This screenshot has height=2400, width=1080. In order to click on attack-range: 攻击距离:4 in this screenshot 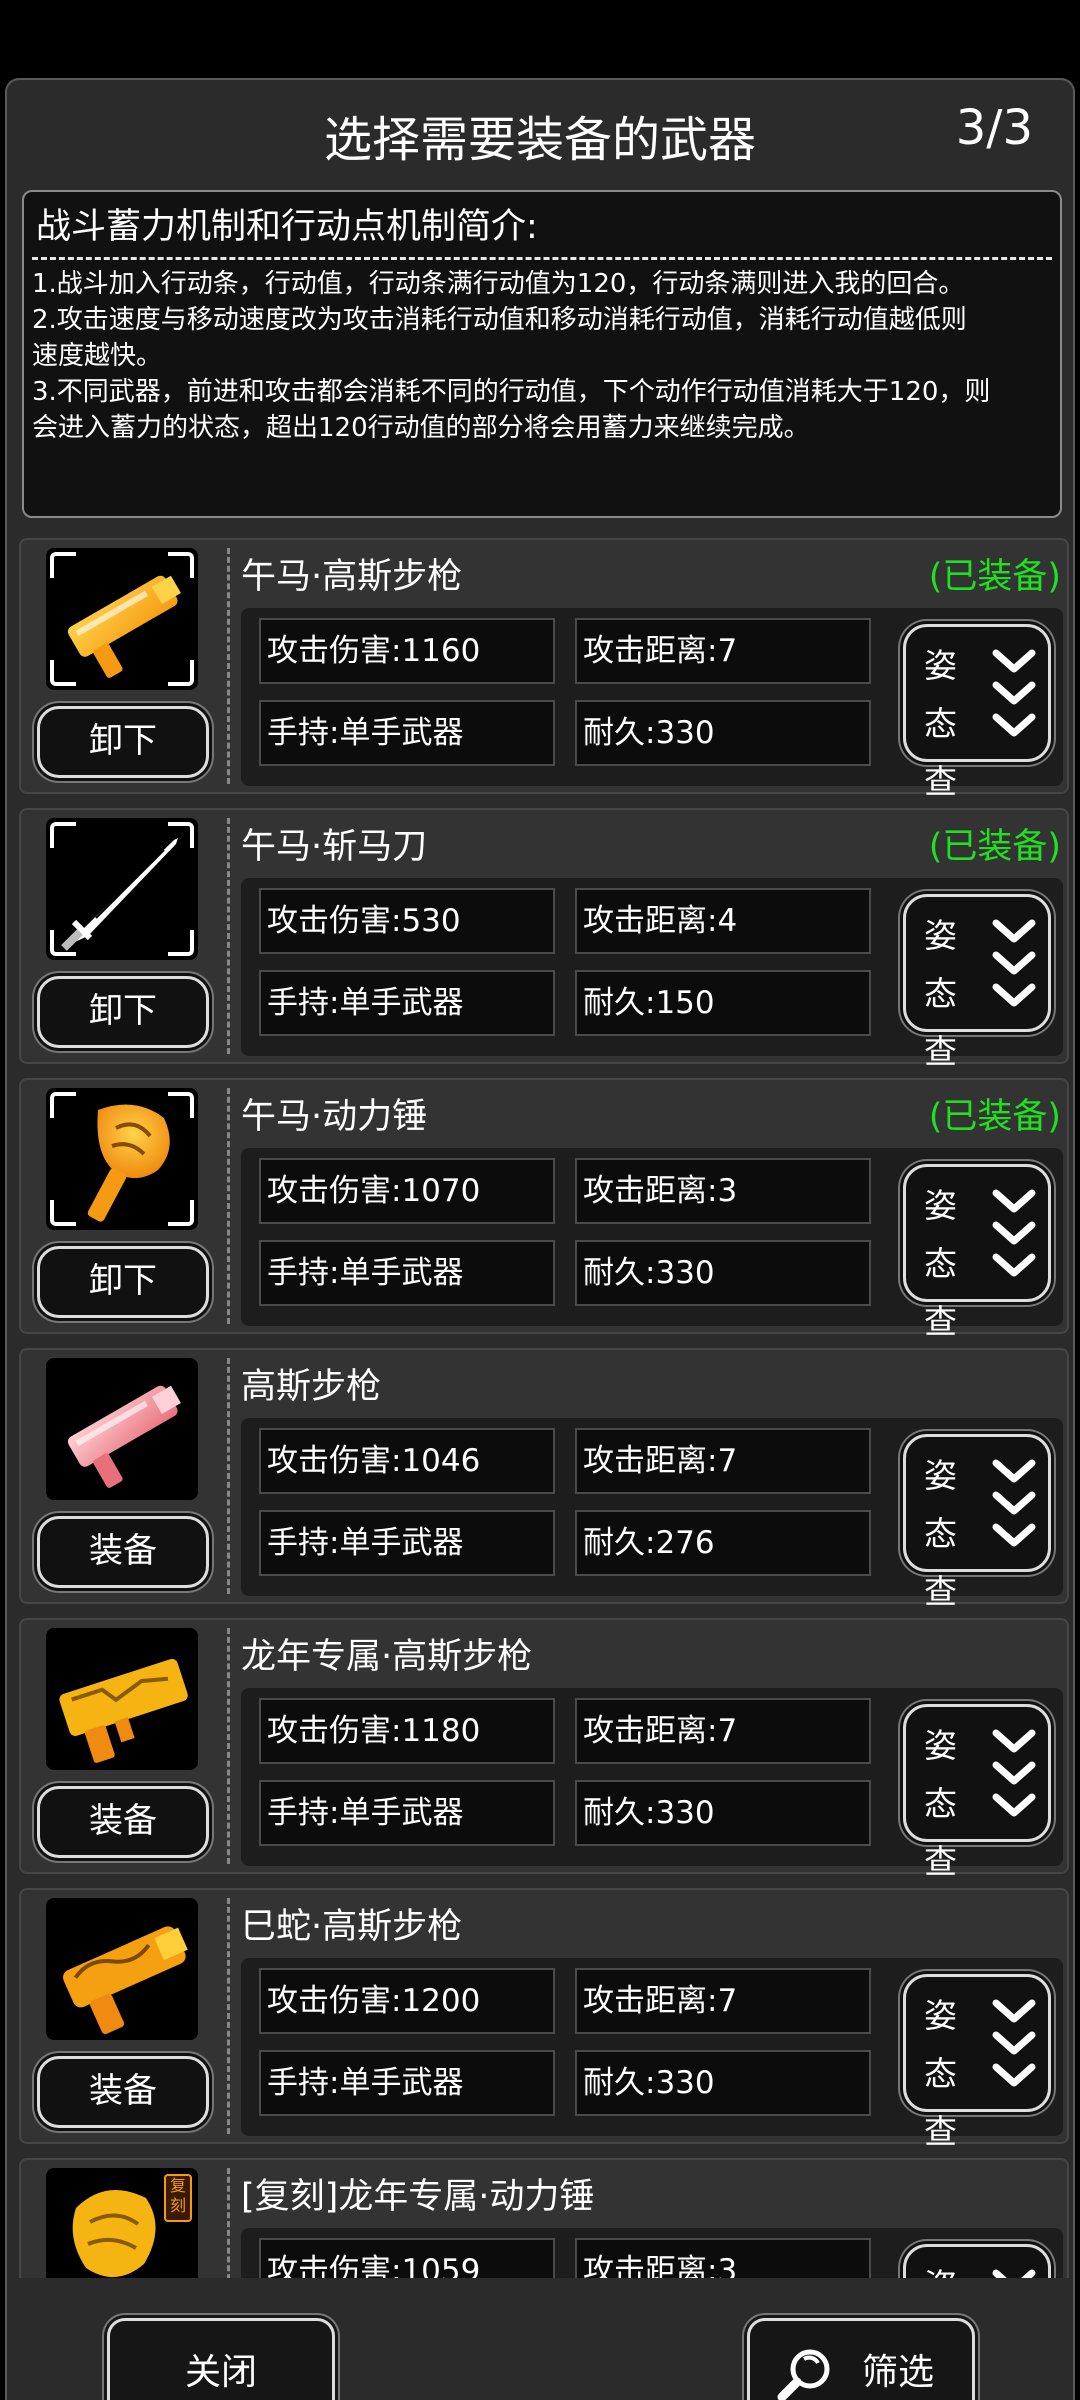, I will do `click(723, 921)`.